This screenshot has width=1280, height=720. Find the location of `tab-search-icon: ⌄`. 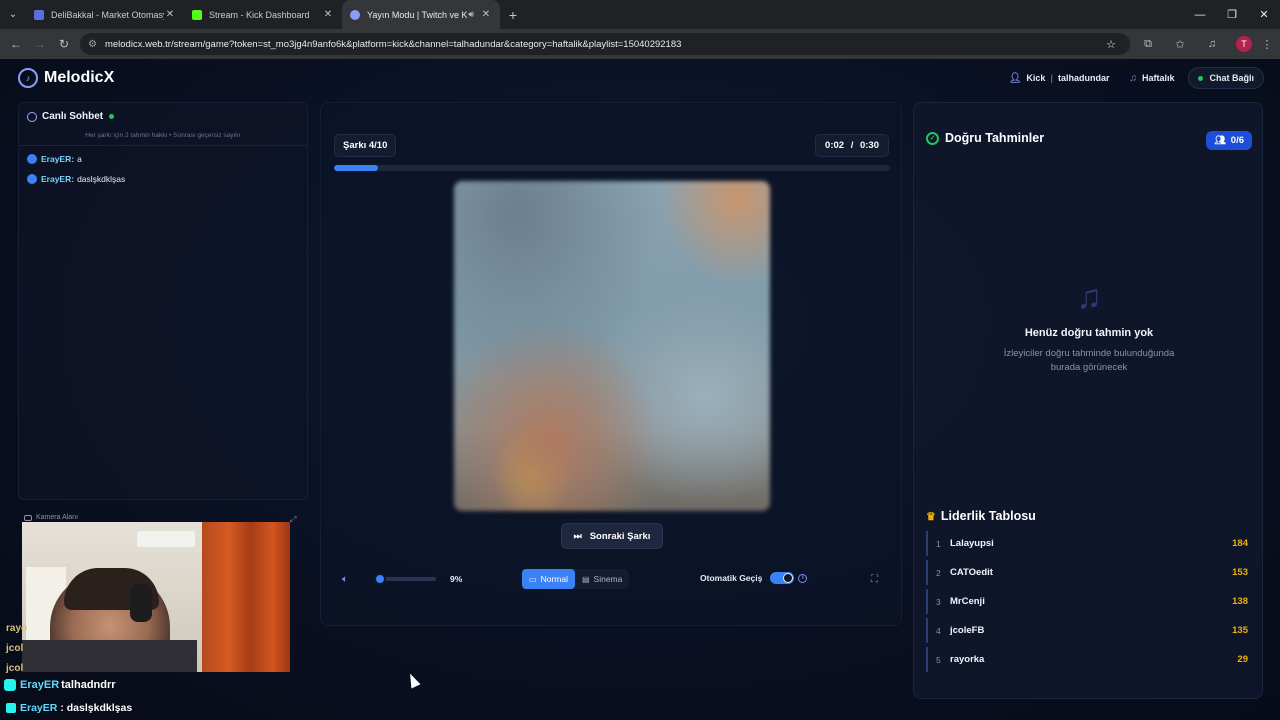

tab-search-icon: ⌄ is located at coordinates (13, 14).